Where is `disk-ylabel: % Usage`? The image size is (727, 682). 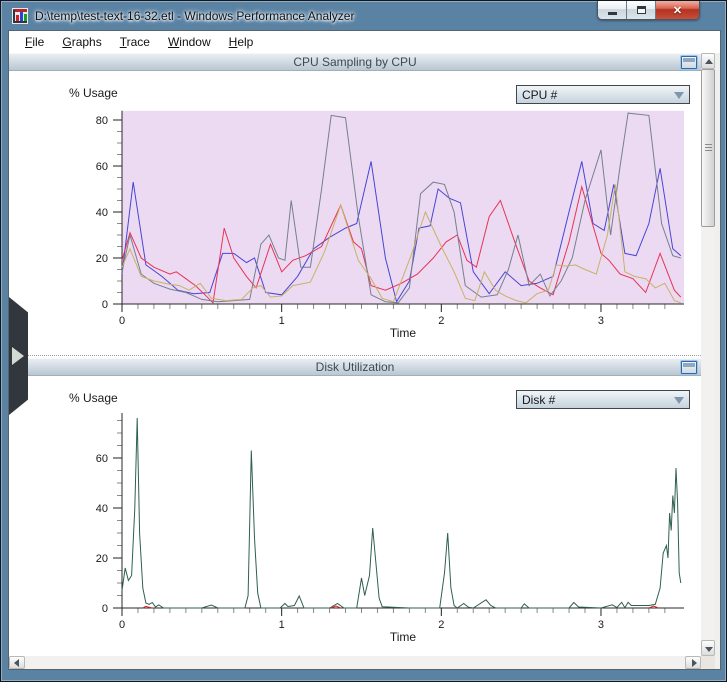 disk-ylabel: % Usage is located at coordinates (93, 398).